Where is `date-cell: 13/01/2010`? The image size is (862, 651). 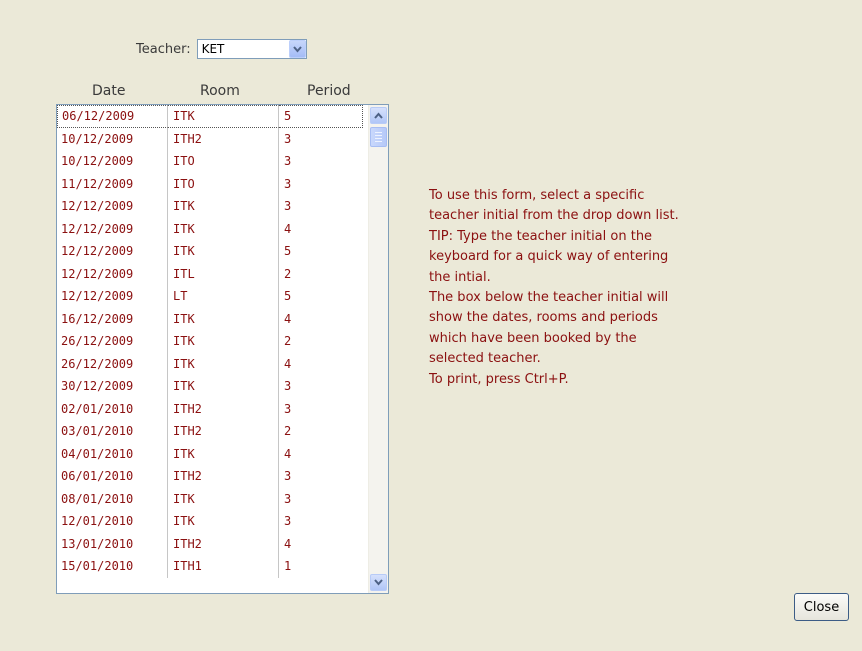
date-cell: 13/01/2010 is located at coordinates (112, 543).